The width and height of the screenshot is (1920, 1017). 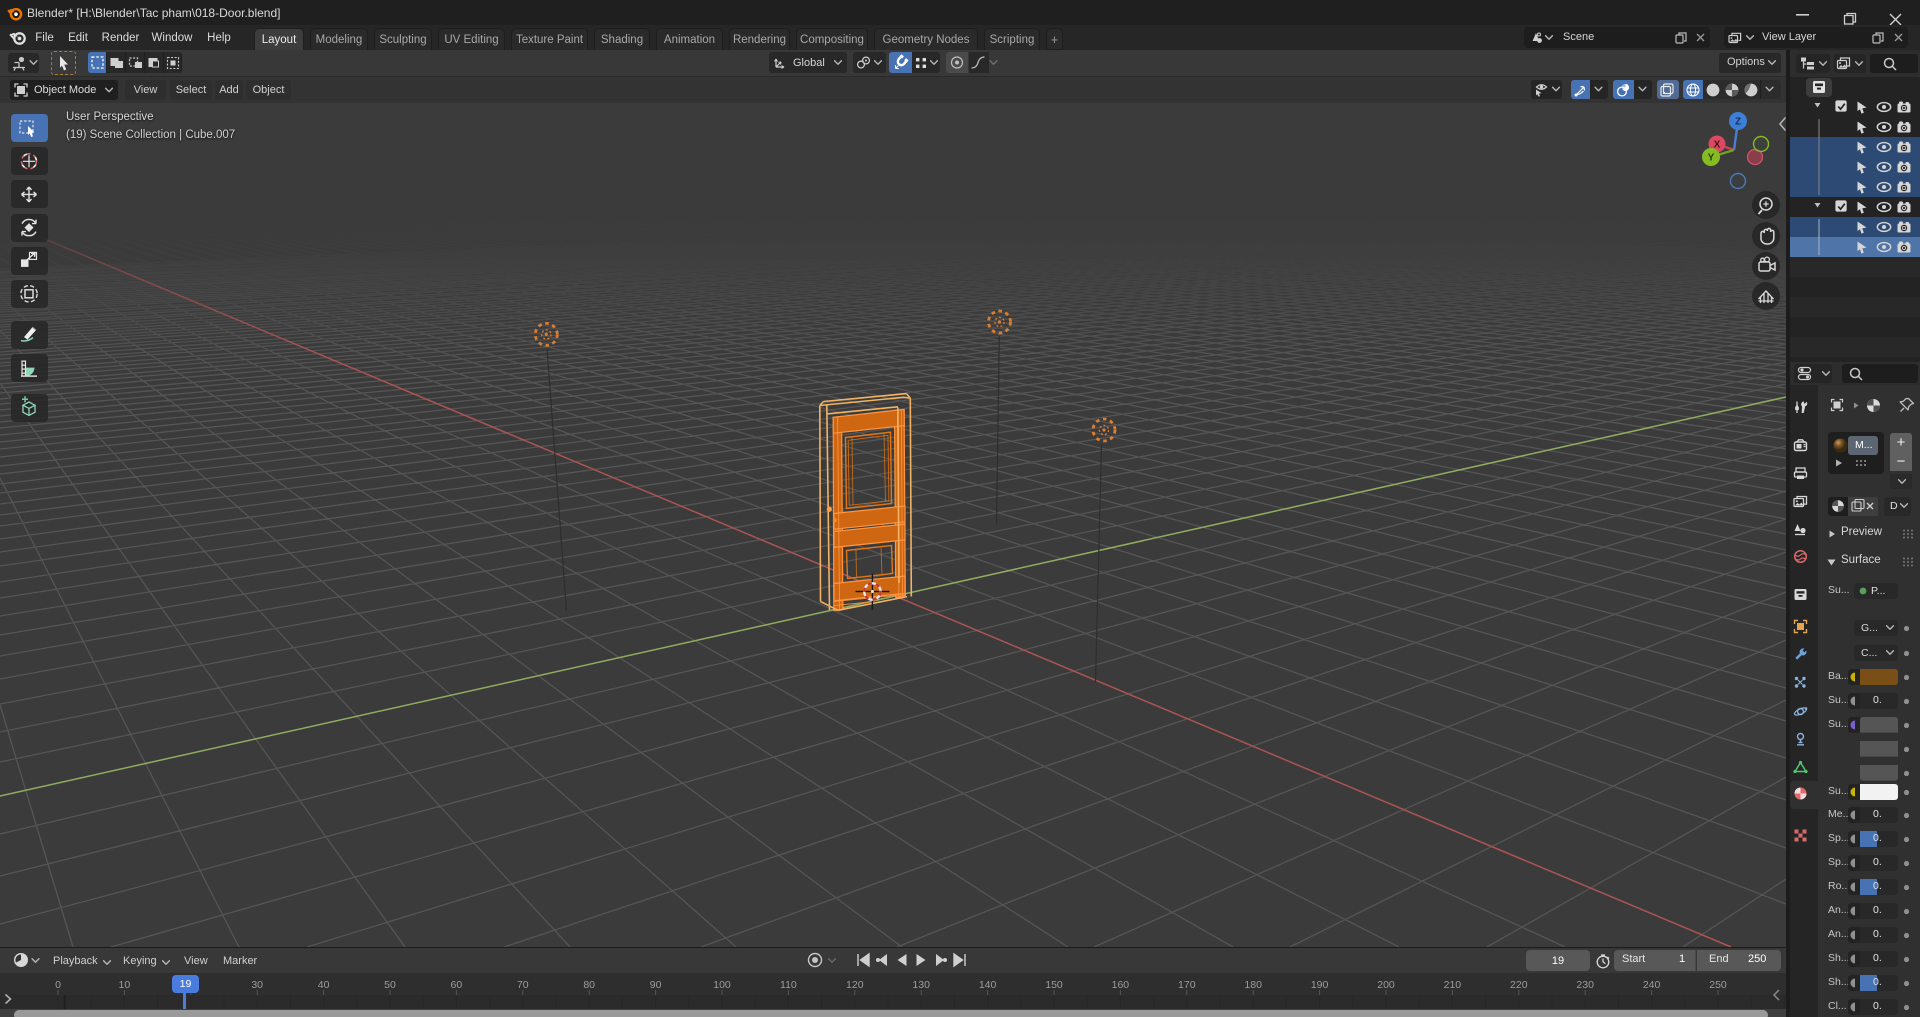 I want to click on svg-text: 220, so click(x=1519, y=985).